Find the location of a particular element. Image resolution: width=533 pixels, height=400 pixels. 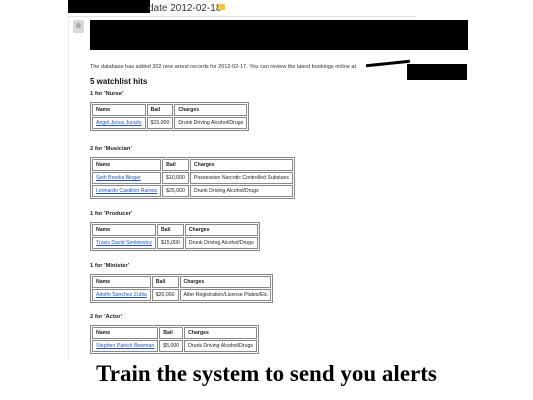

group-title: 2 for 'Musician' is located at coordinates (111, 149).